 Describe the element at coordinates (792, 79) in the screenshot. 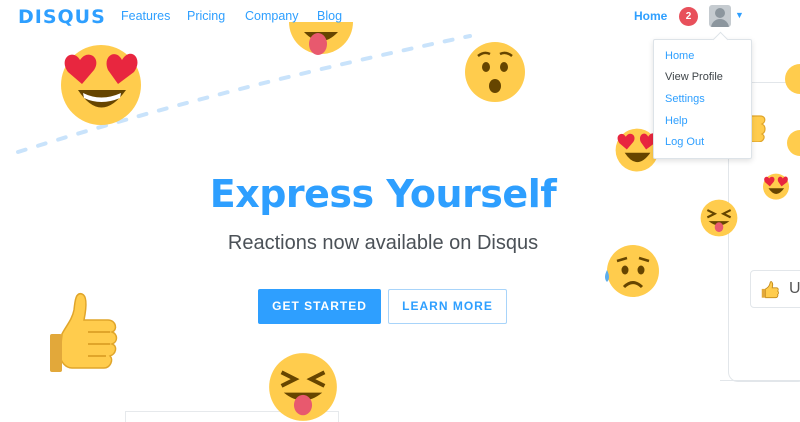

I see `emoji-partial-top-edge` at that location.